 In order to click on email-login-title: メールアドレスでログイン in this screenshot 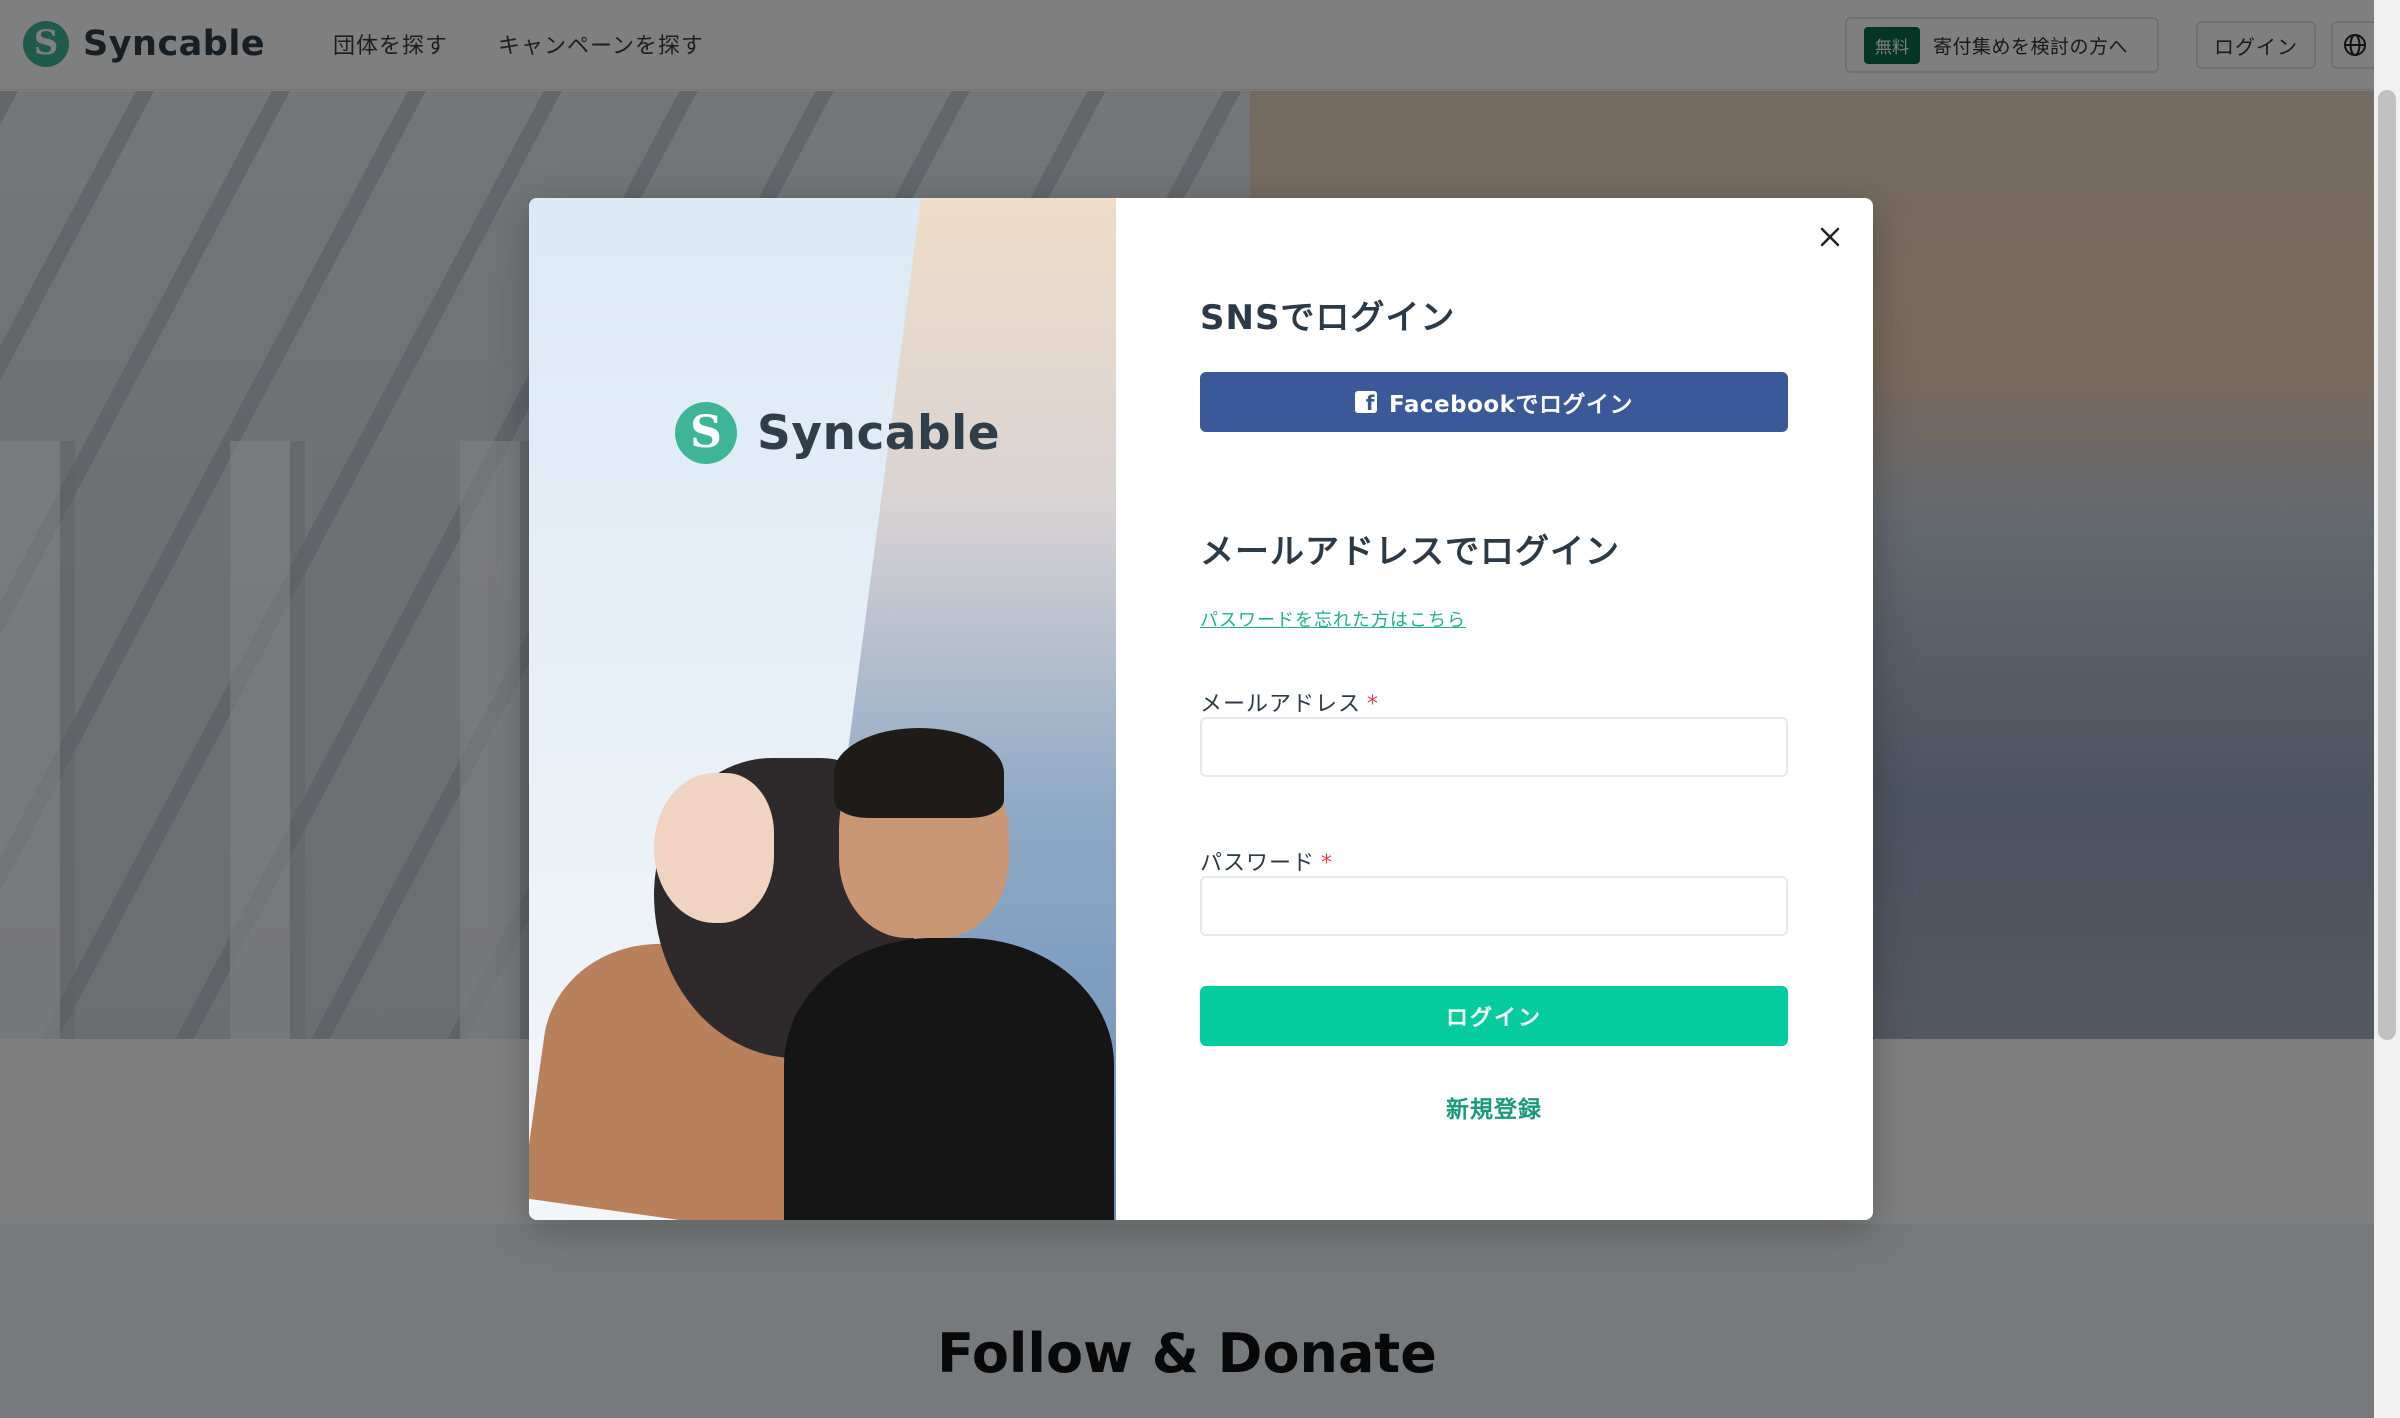, I will do `click(1410, 552)`.